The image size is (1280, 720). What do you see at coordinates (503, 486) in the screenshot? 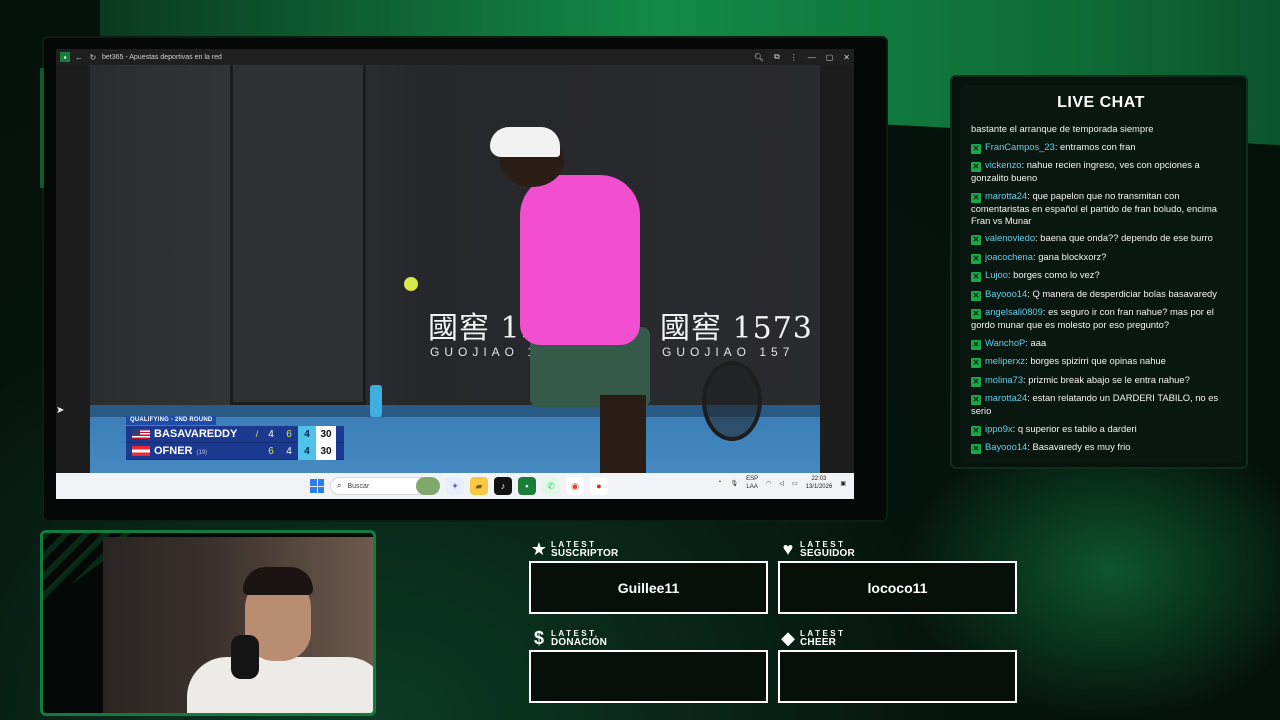
I see `tiktok-icon: ♪` at bounding box center [503, 486].